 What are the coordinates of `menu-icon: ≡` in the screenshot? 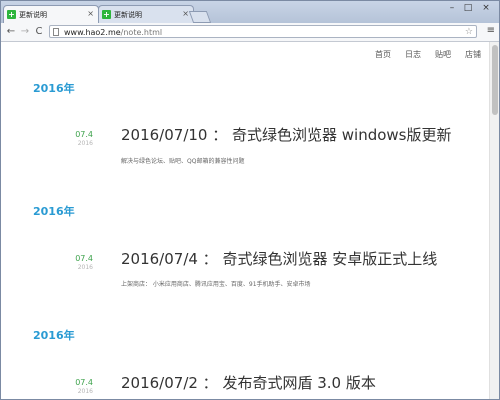 It's located at (491, 30).